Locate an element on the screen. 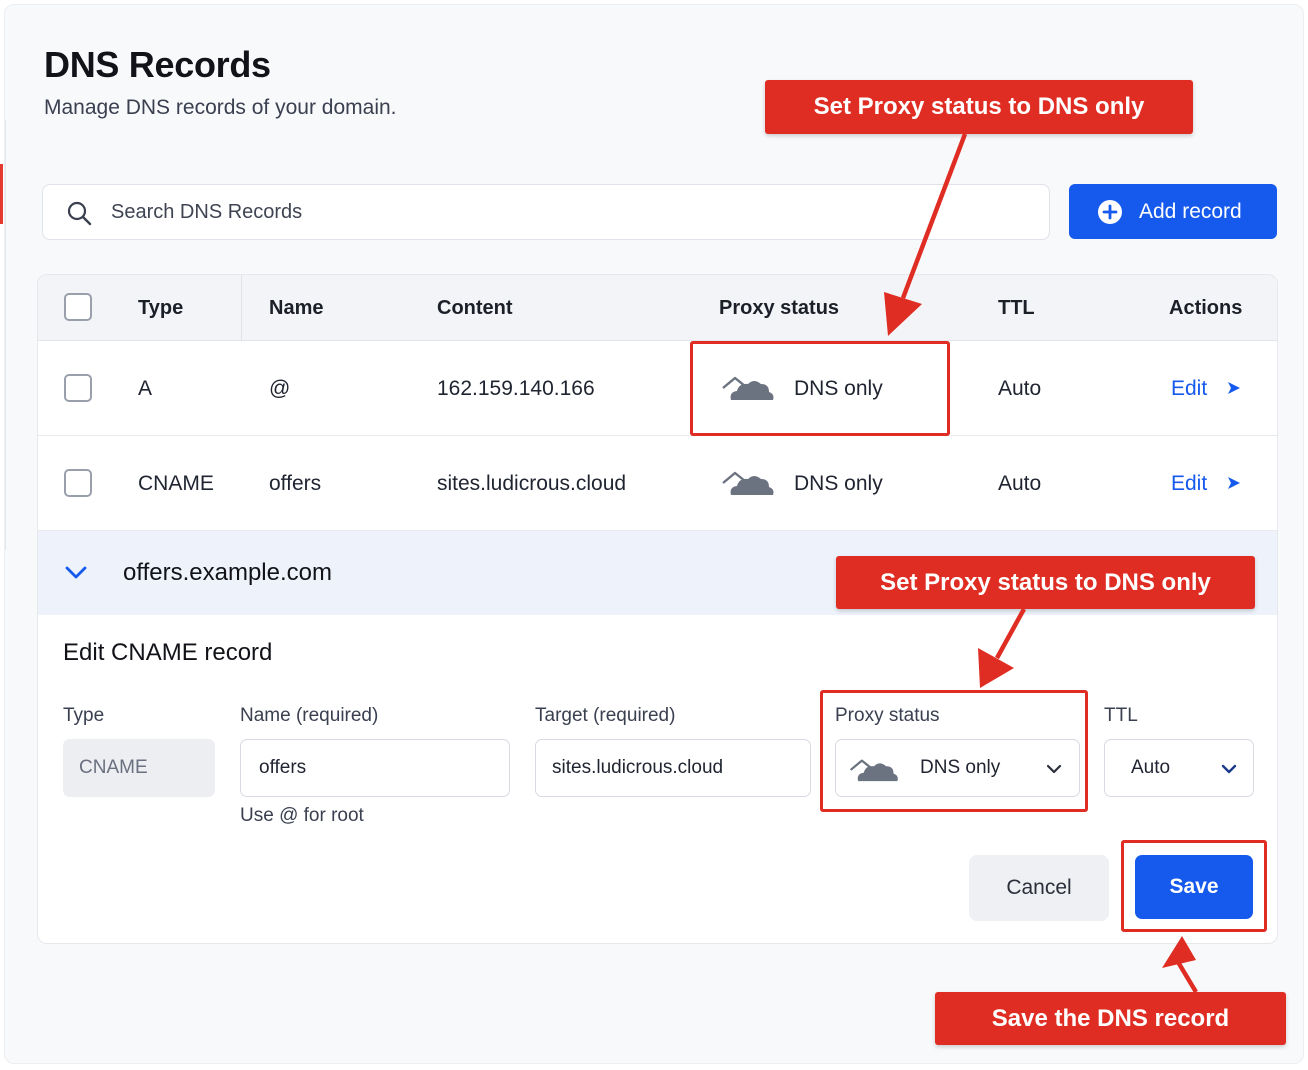  search-box is located at coordinates (546, 212).